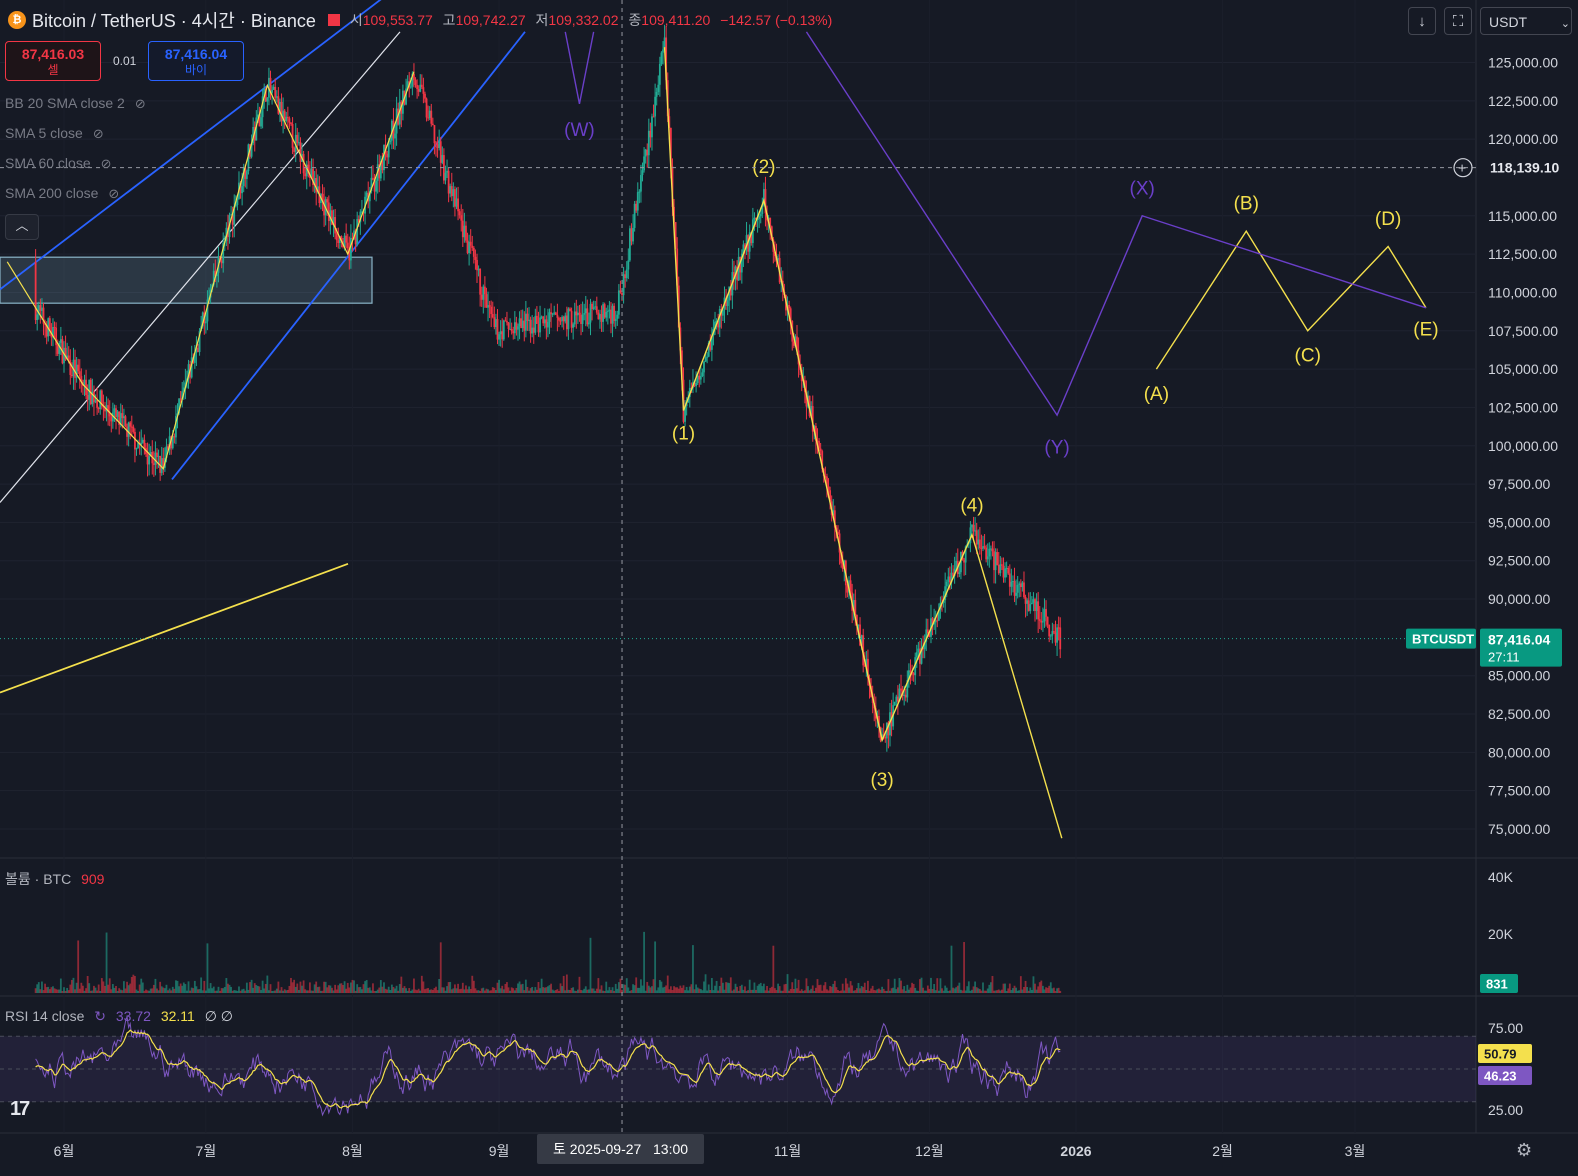 The height and width of the screenshot is (1176, 1578). I want to click on download-button: ↓, so click(1422, 21).